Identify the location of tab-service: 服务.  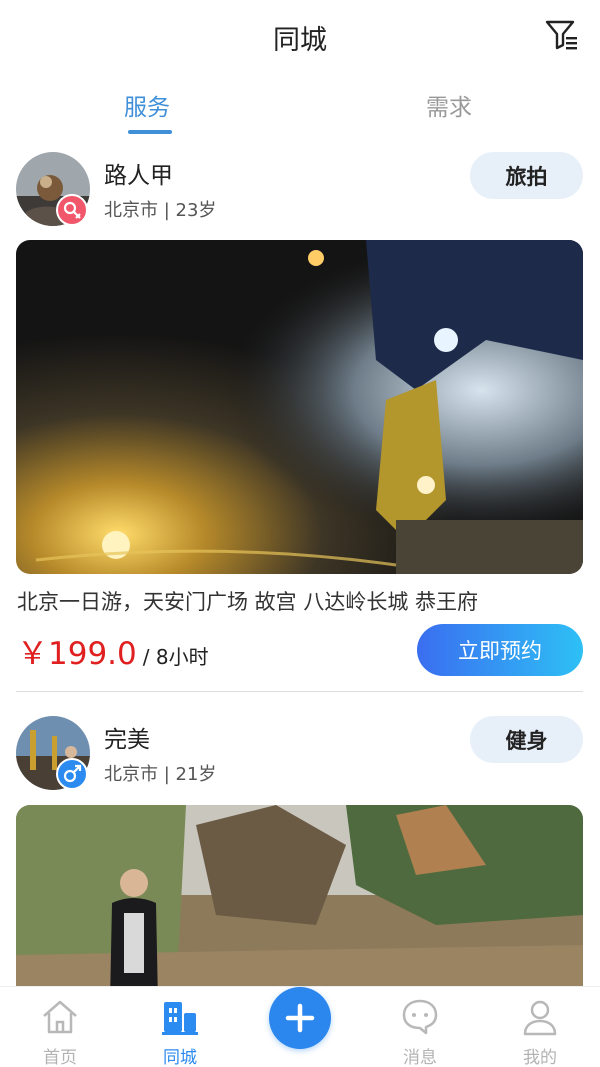
(147, 105).